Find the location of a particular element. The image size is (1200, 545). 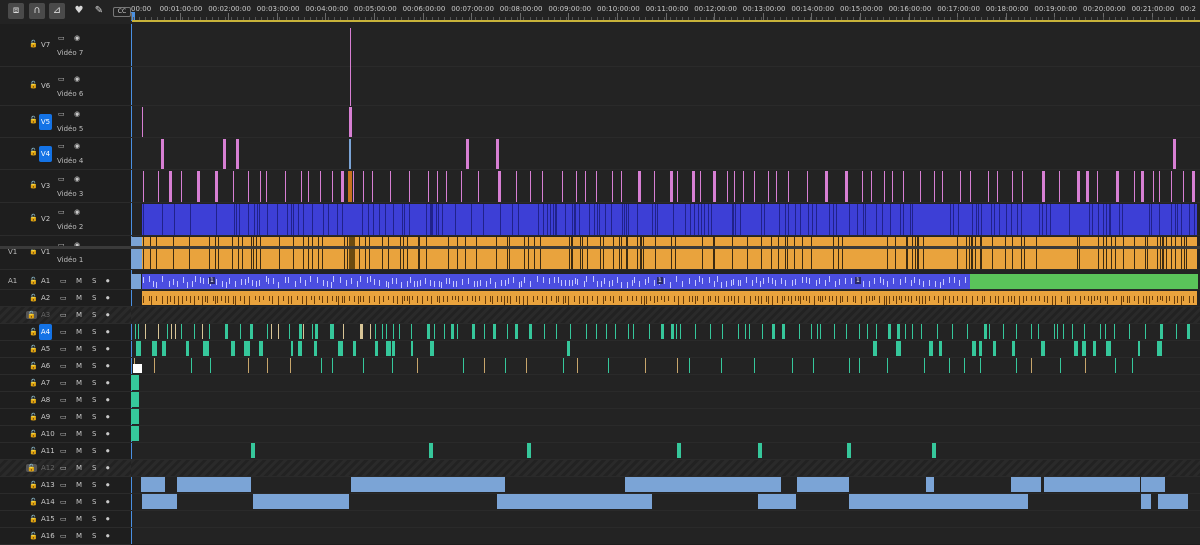

audio-track-header-a15: 🔓 A15 ▭ M S ⏺ is located at coordinates (65, 519).